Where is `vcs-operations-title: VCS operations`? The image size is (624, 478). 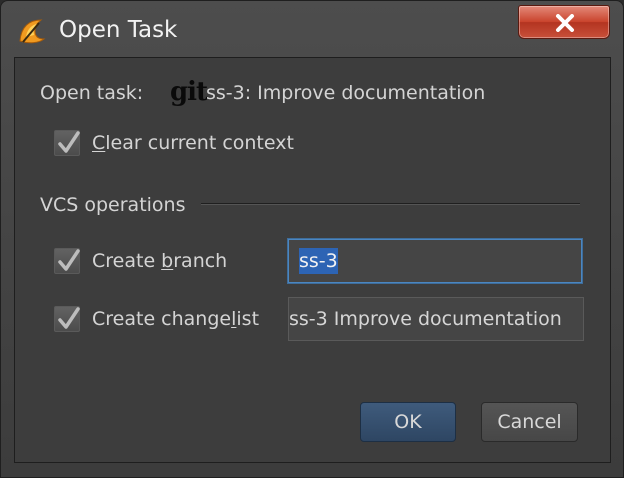 vcs-operations-title: VCS operations is located at coordinates (113, 205).